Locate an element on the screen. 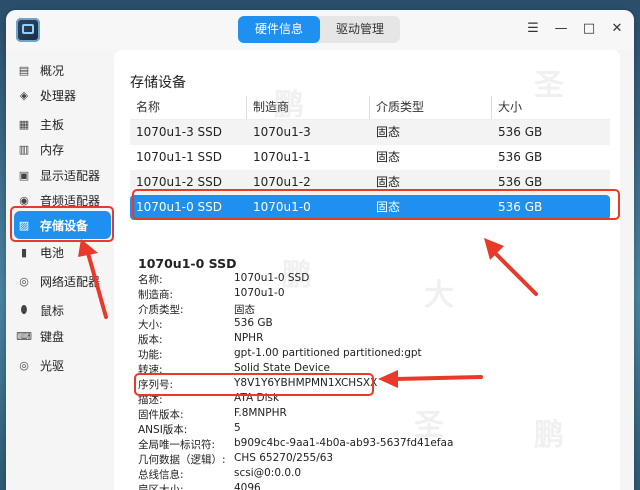 This screenshot has height=490, width=640. cell-vendor: 1070u1-1 is located at coordinates (282, 157).